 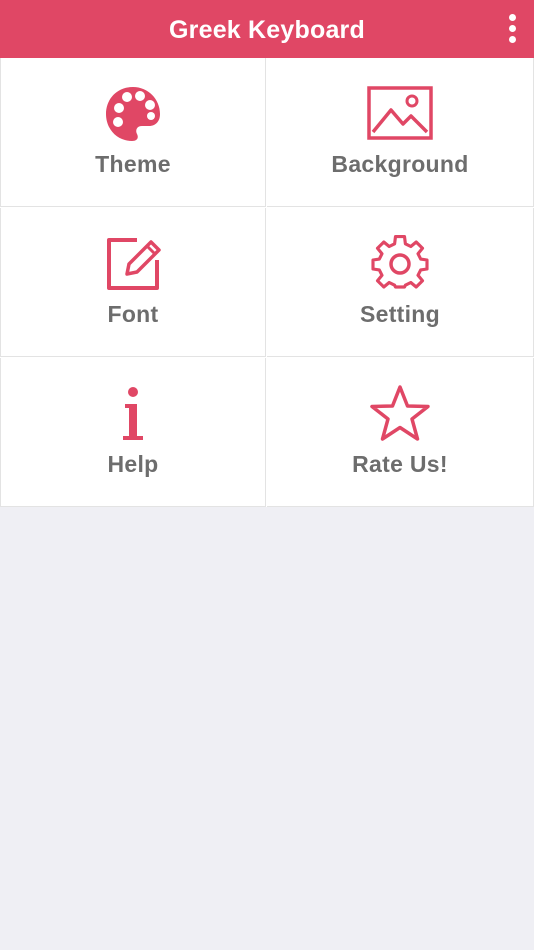 What do you see at coordinates (400, 164) in the screenshot?
I see `background-label: Background` at bounding box center [400, 164].